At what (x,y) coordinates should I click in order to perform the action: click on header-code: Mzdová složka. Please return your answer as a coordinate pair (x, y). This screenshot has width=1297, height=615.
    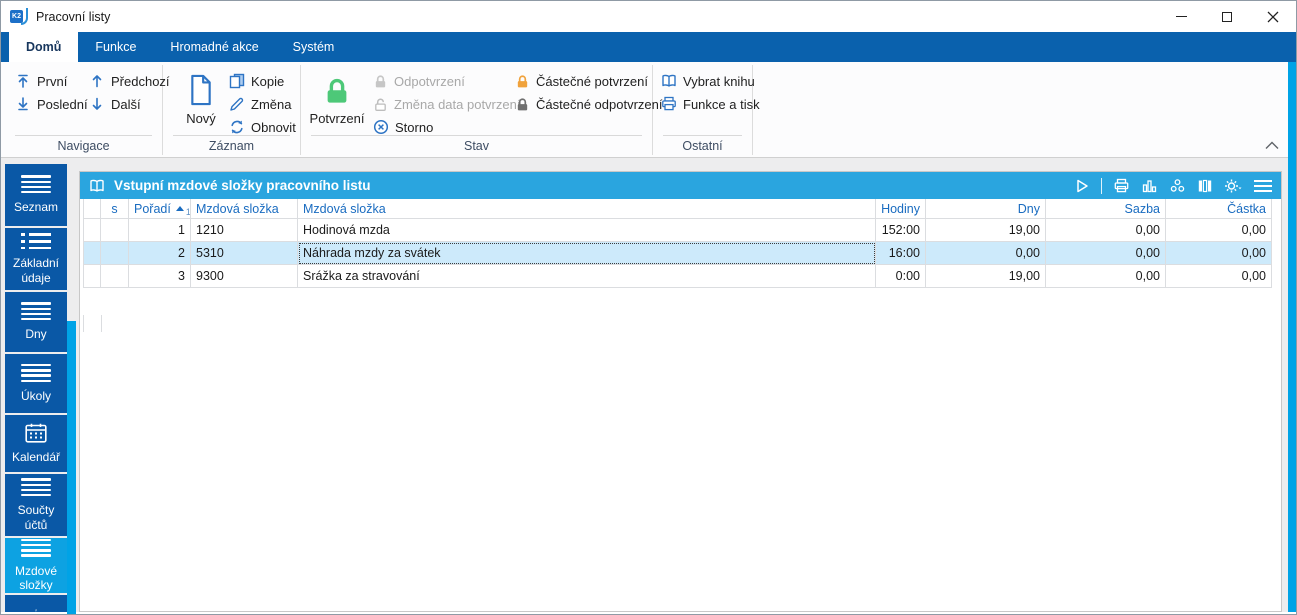
    Looking at the image, I should click on (244, 209).